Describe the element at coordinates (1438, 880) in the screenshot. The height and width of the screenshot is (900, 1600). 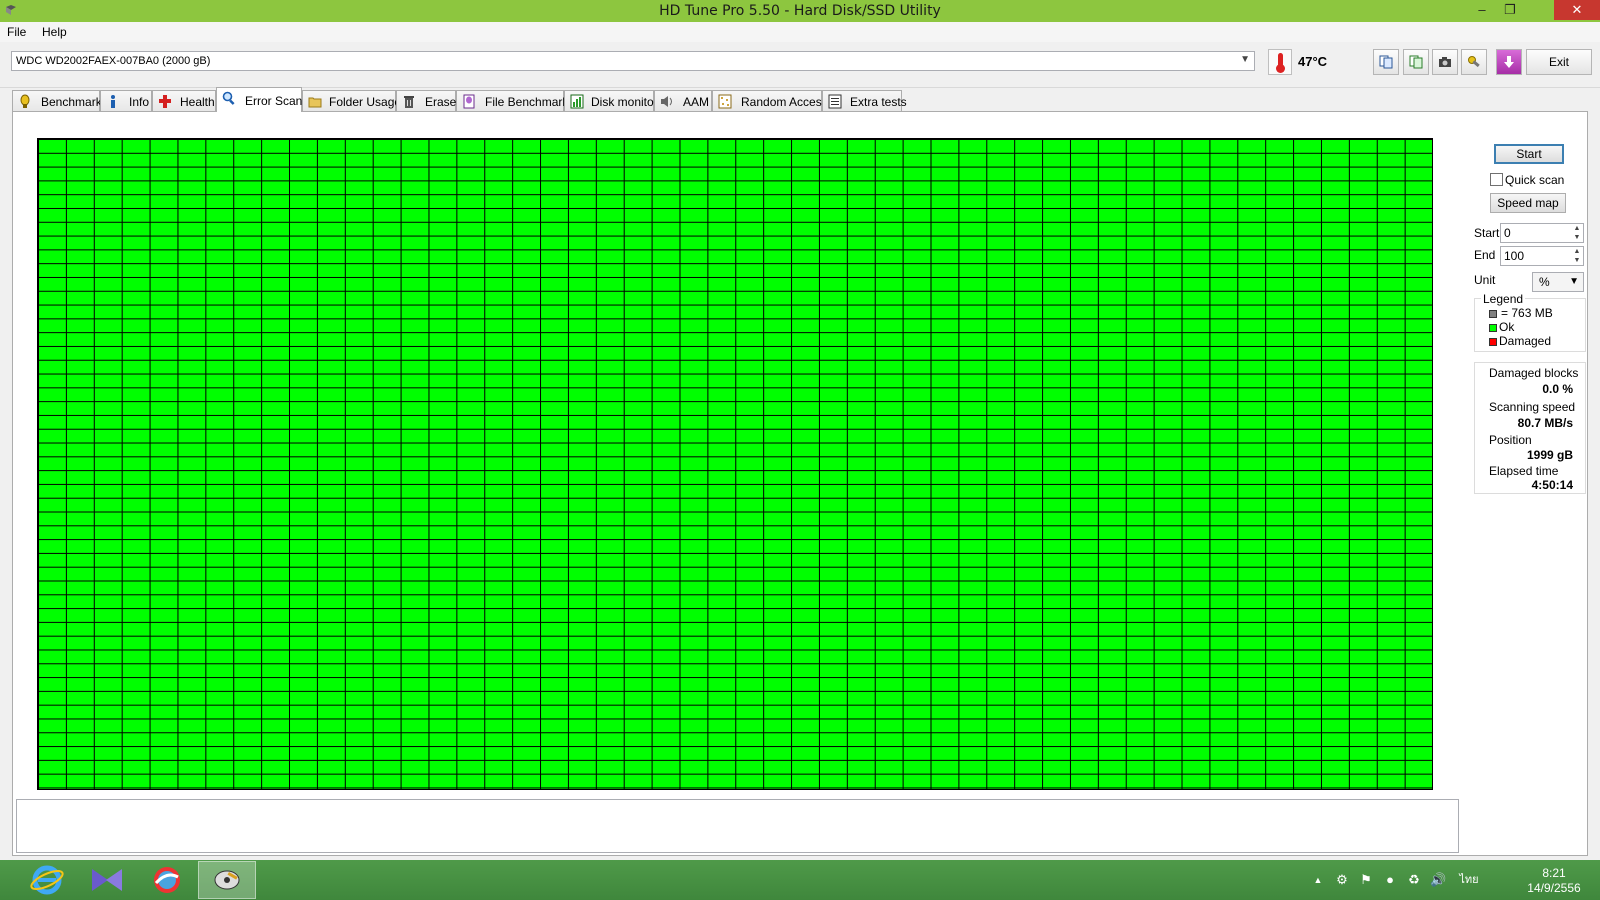
I see `volume-icon: 🔊` at that location.